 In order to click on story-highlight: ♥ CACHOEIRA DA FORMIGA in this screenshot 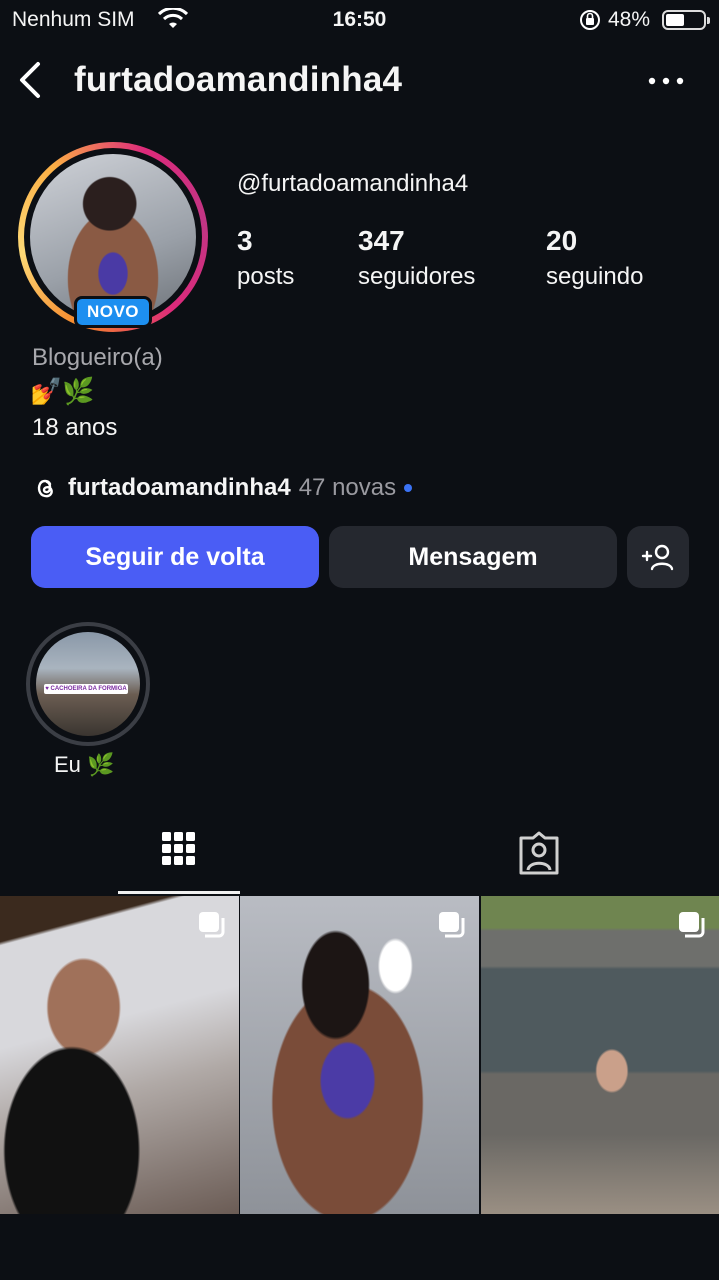, I will do `click(88, 684)`.